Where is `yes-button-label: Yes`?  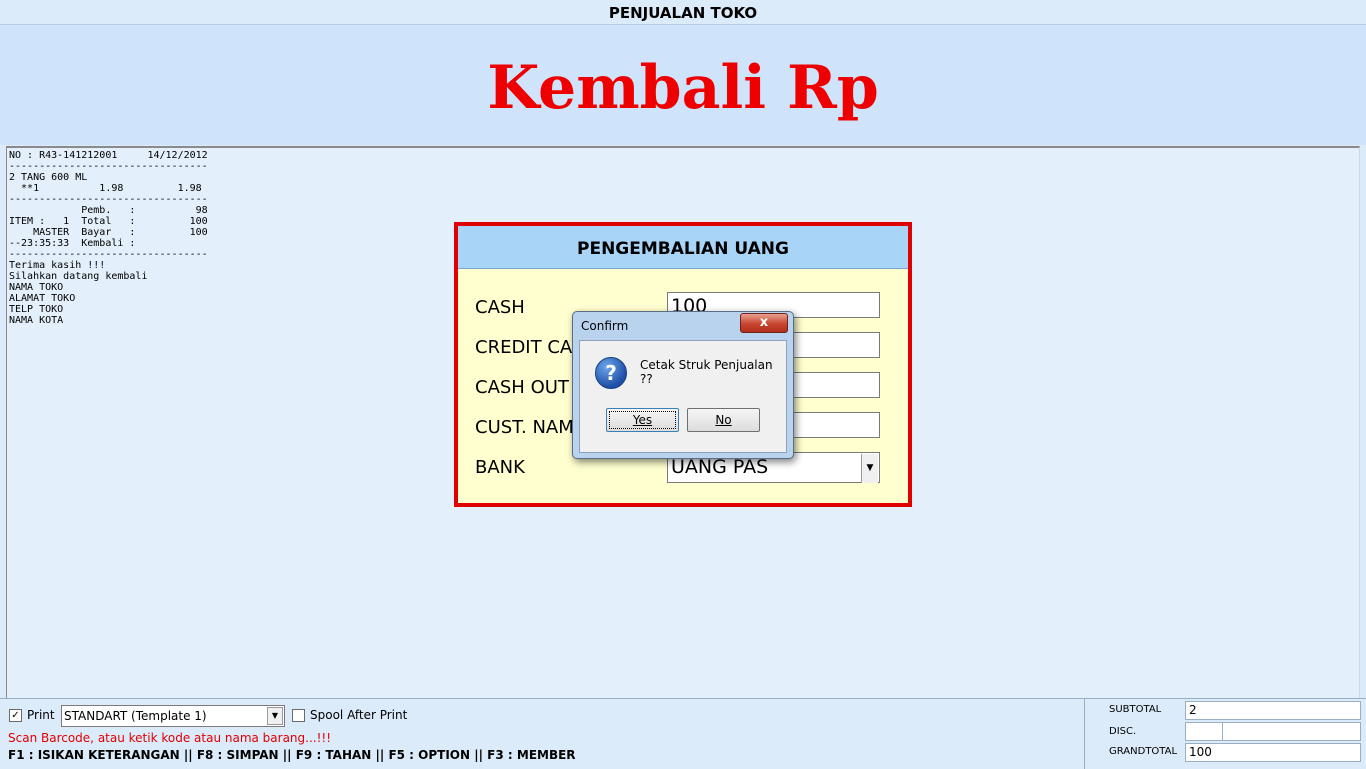 yes-button-label: Yes is located at coordinates (642, 420).